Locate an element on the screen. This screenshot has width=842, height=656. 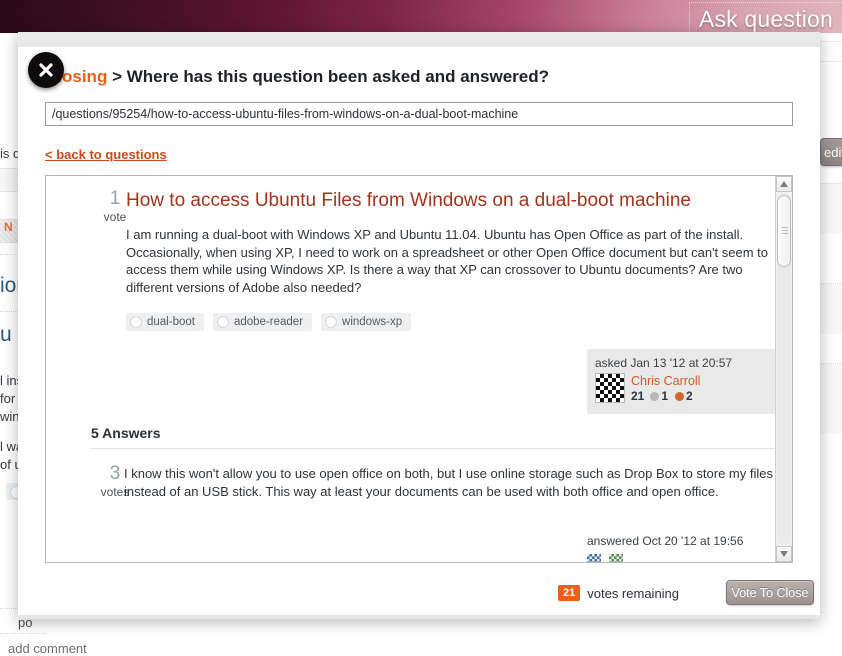
bg-fragment-add-comment: add comment is located at coordinates (60, 648).